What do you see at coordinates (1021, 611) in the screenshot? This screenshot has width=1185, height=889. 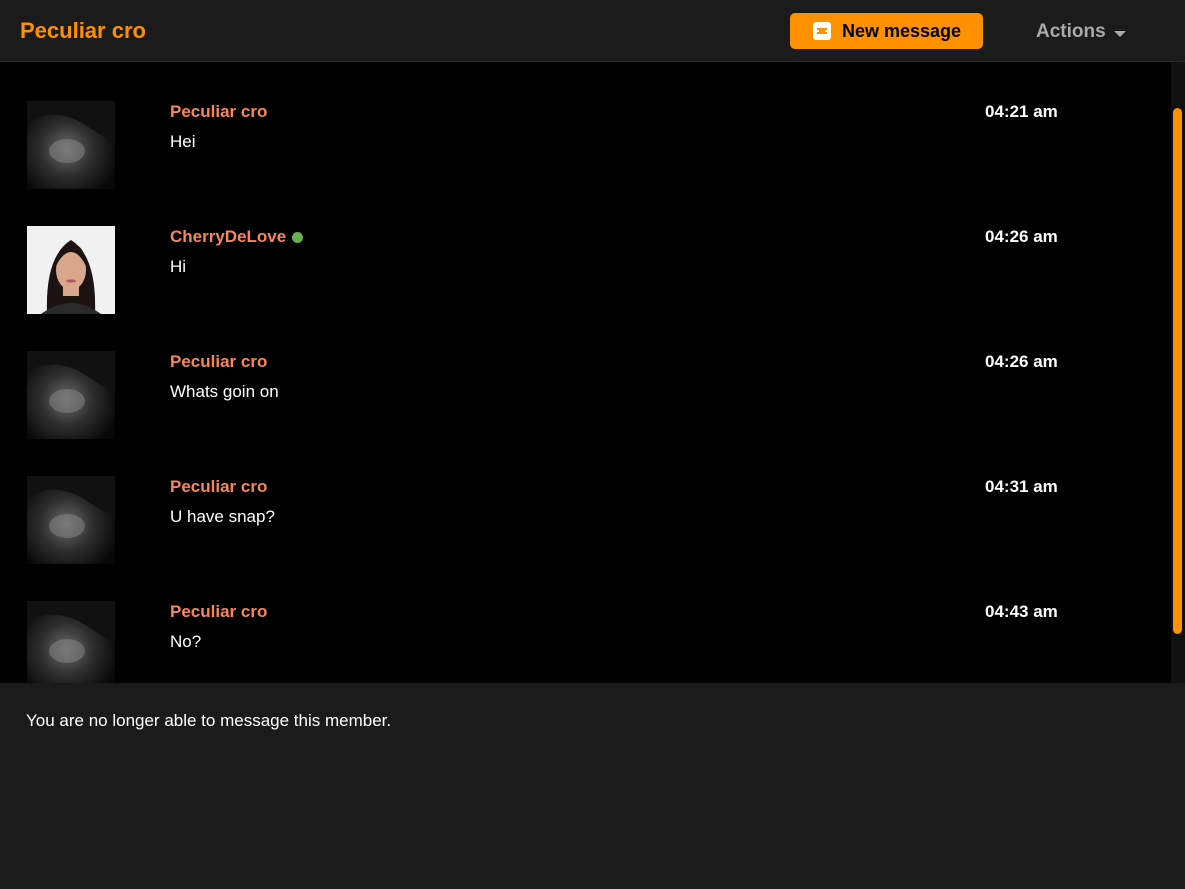 I see `message-time: 04:43 am` at bounding box center [1021, 611].